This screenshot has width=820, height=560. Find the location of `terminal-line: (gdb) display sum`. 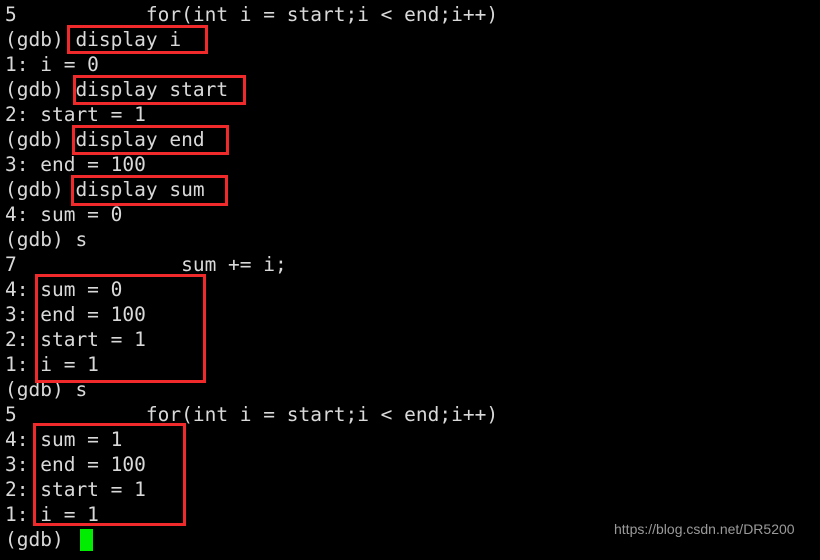

terminal-line: (gdb) display sum is located at coordinates (105, 189).